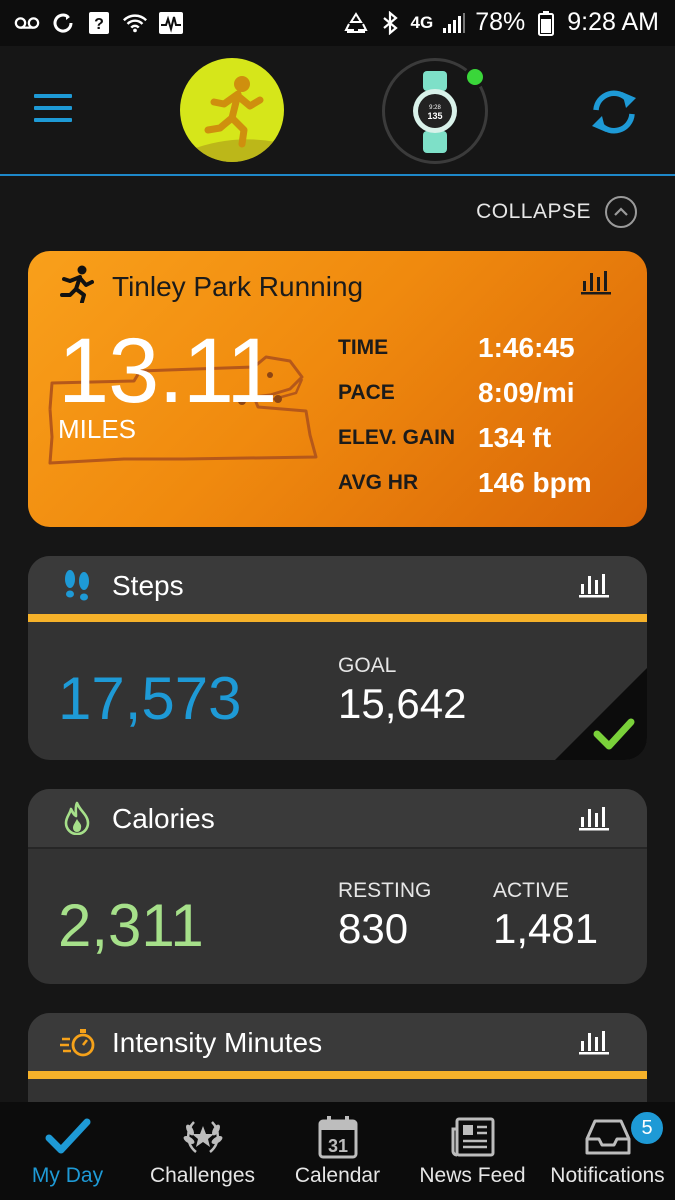 The height and width of the screenshot is (1200, 675). Describe the element at coordinates (608, 1137) in the screenshot. I see `inbox-icon` at that location.